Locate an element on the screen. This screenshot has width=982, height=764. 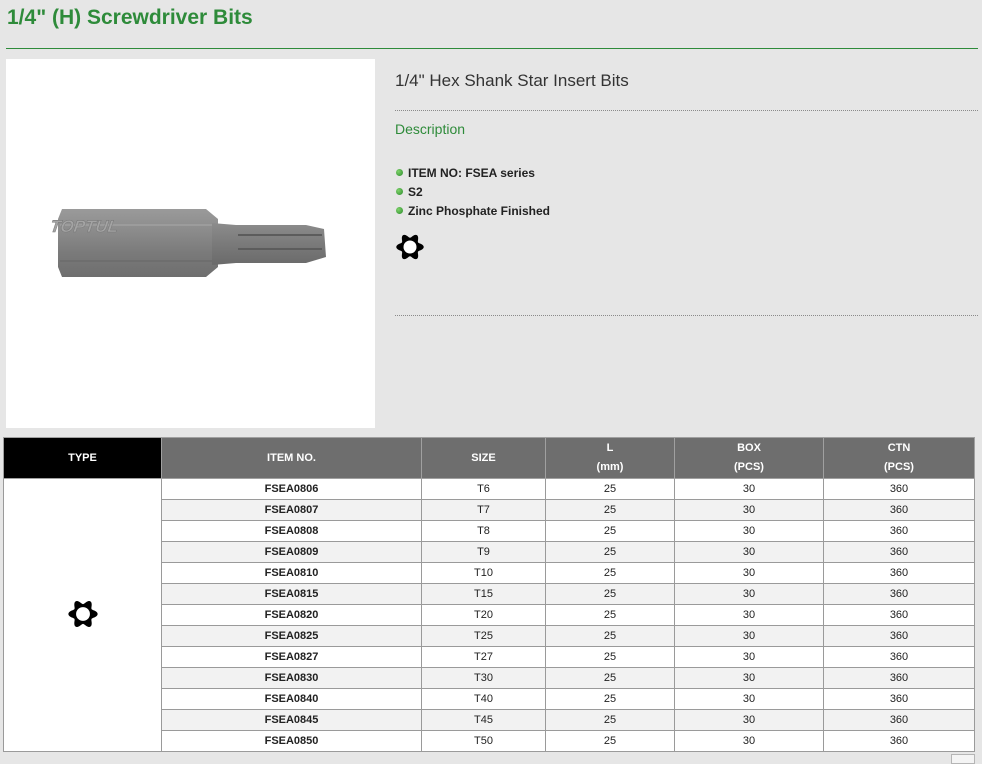
size-cell: T20 is located at coordinates (483, 615).